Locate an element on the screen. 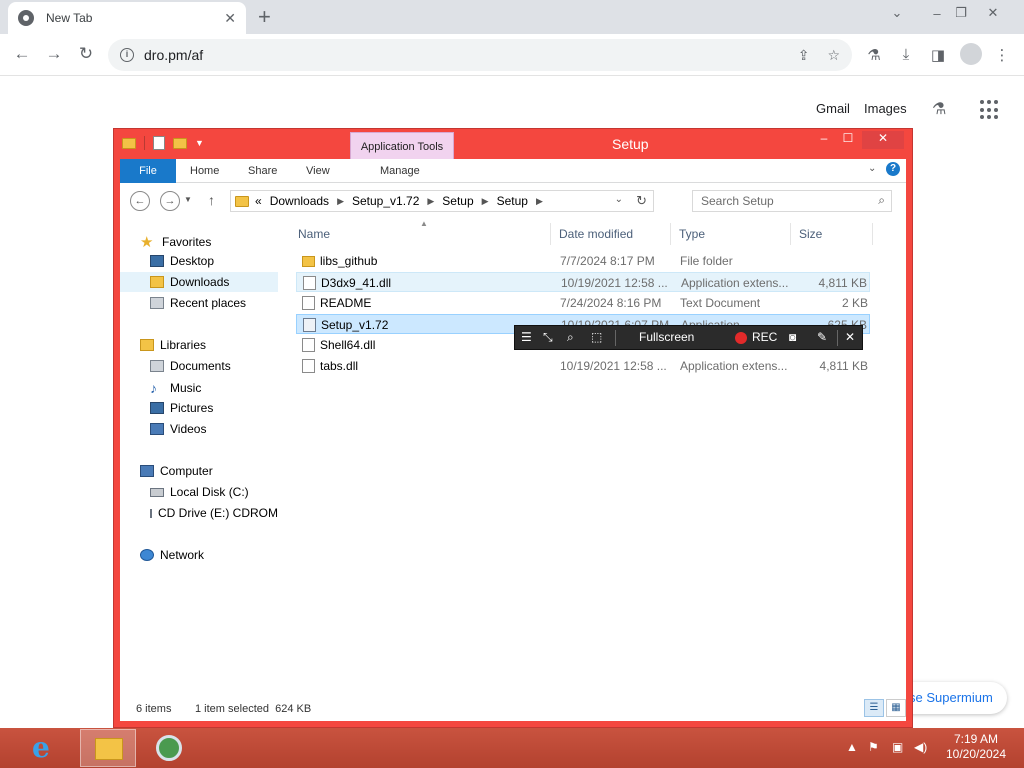 The height and width of the screenshot is (768, 1024). search-placeholder: Search Setup is located at coordinates (737, 201).